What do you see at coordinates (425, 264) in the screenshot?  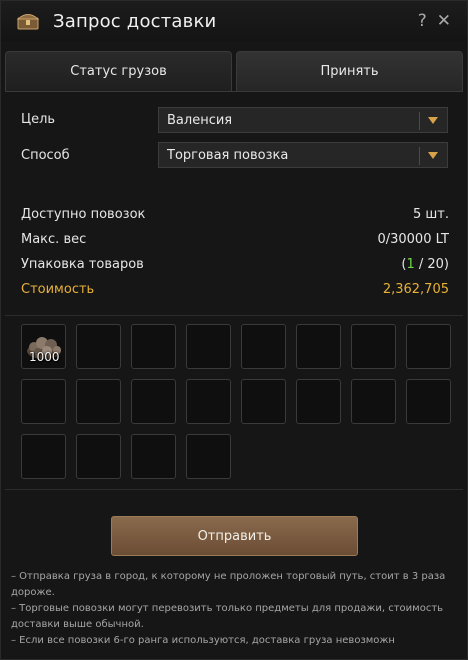 I see `packing-value: (1 / 20)` at bounding box center [425, 264].